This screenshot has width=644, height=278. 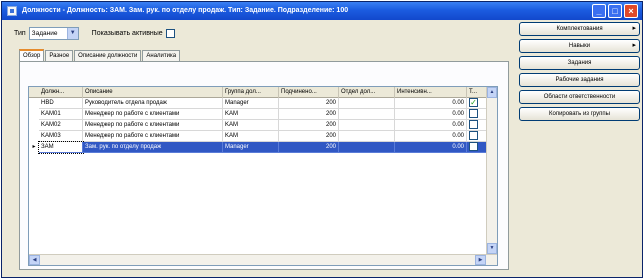 What do you see at coordinates (20, 33) in the screenshot?
I see `type-label: Тип` at bounding box center [20, 33].